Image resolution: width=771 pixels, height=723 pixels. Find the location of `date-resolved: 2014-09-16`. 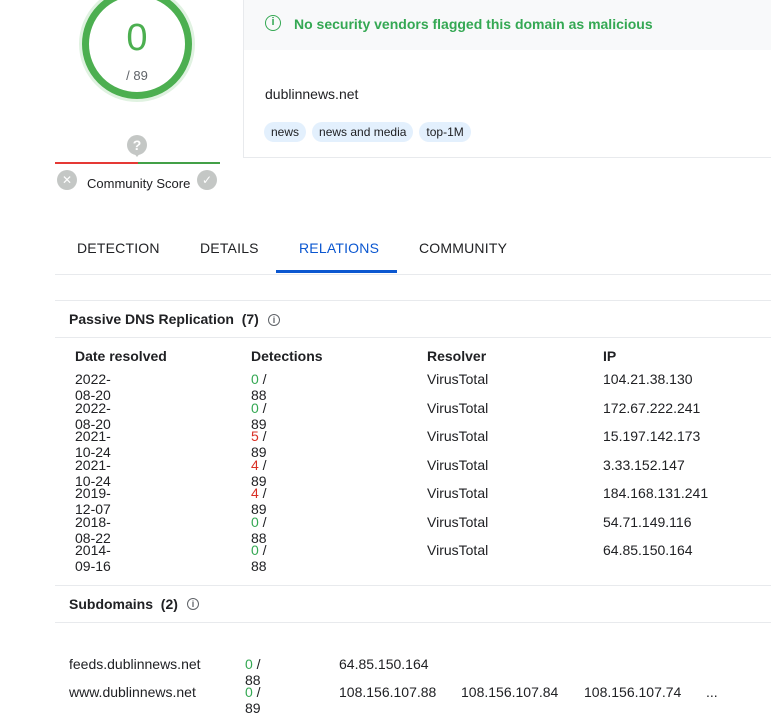

date-resolved: 2014-09-16 is located at coordinates (93, 558).